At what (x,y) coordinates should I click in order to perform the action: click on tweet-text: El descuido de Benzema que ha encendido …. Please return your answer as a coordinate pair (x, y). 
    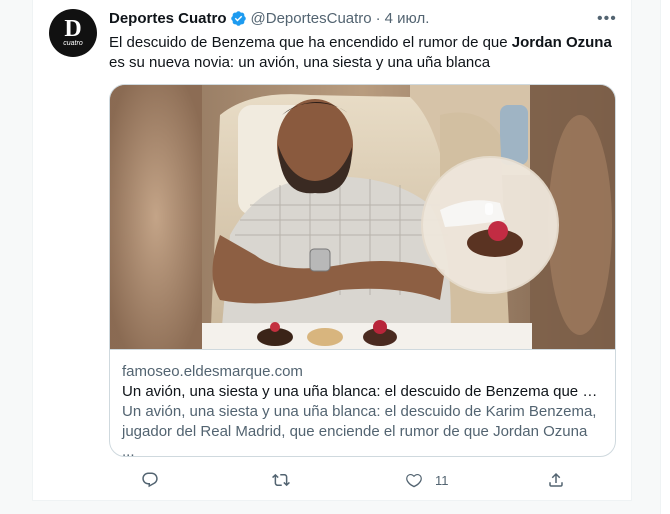
    Looking at the image, I should click on (364, 53).